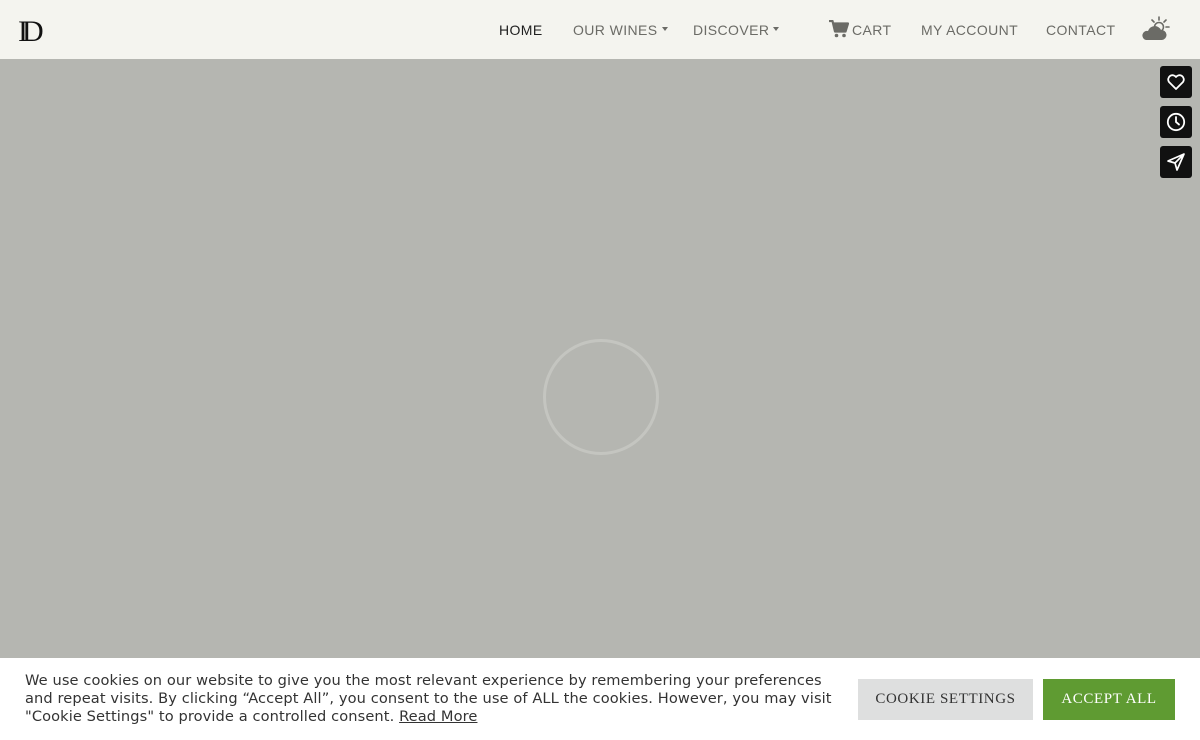 The width and height of the screenshot is (1200, 740). What do you see at coordinates (615, 30) in the screenshot?
I see `nav-our-wines-label: OUR WINES` at bounding box center [615, 30].